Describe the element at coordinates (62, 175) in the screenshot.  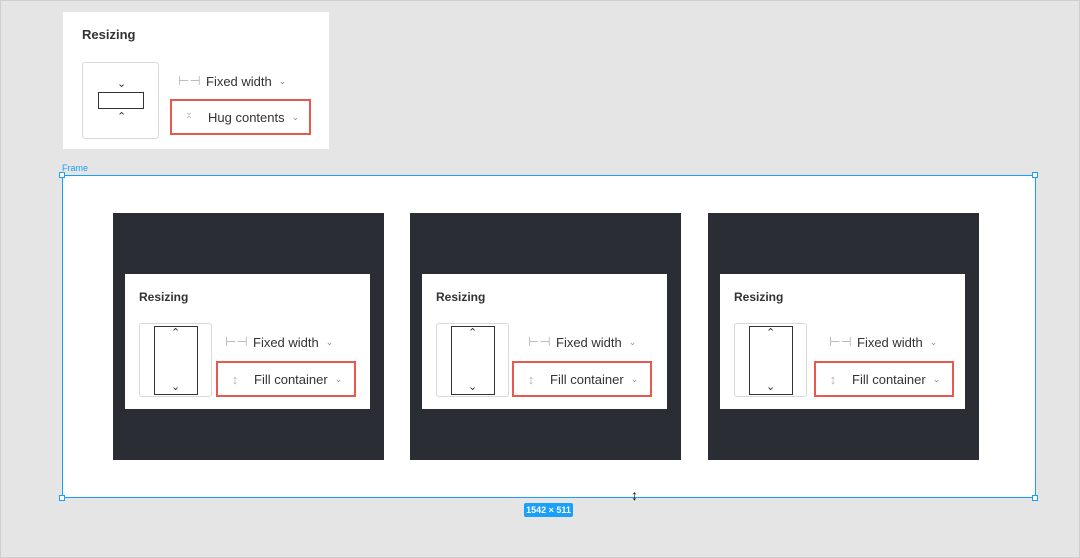
I see `resize-handle-top-left` at that location.